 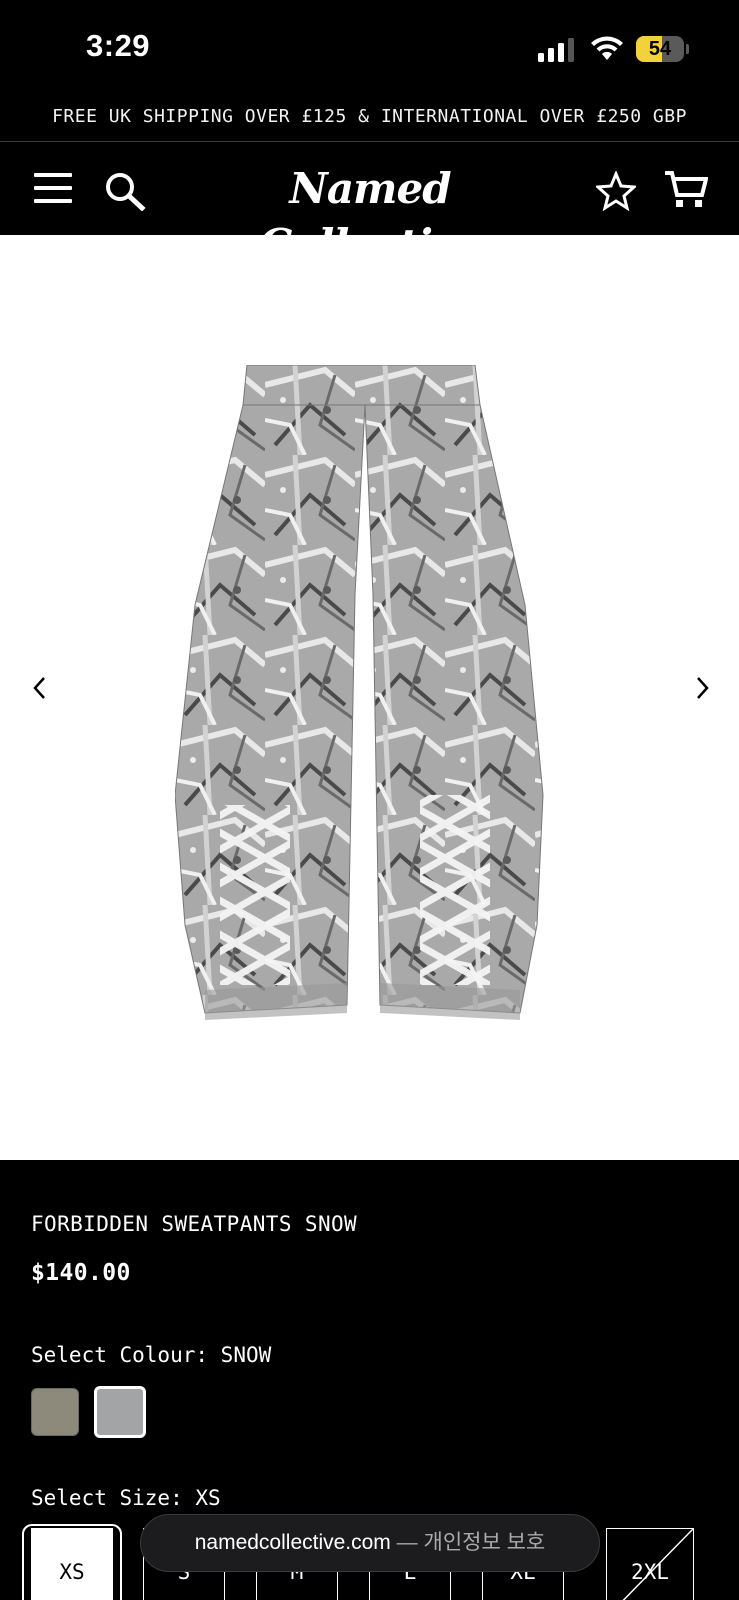 I want to click on star-icon, so click(x=616, y=191).